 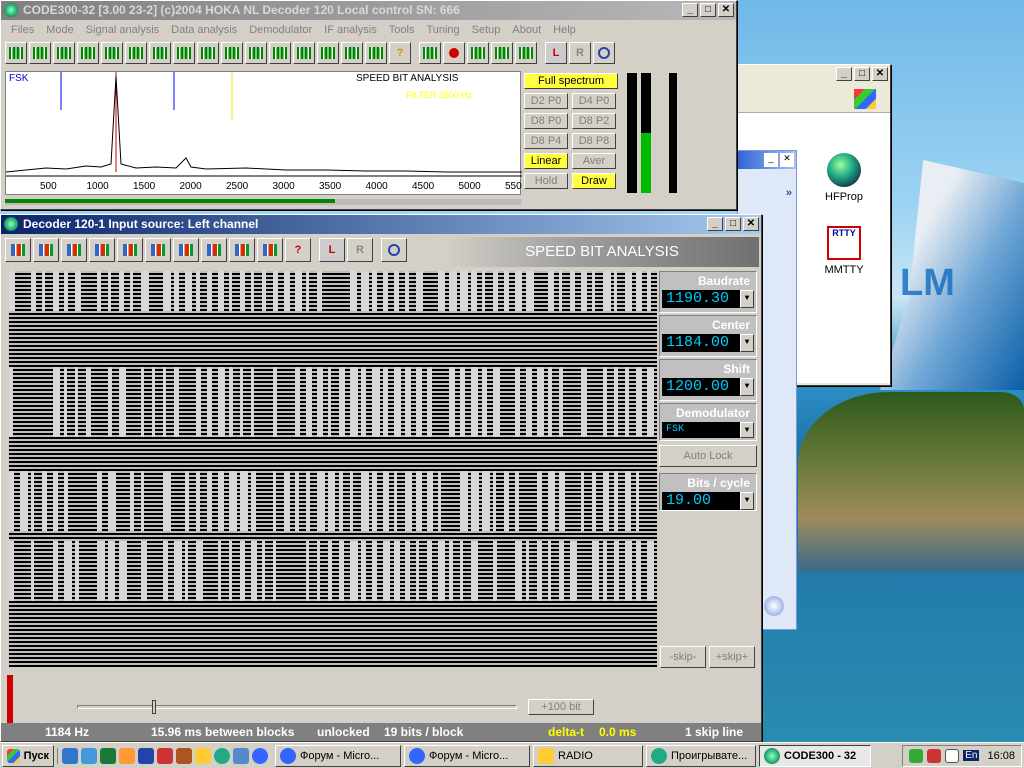 I want to click on option-button-aver: Aver, so click(x=594, y=161).